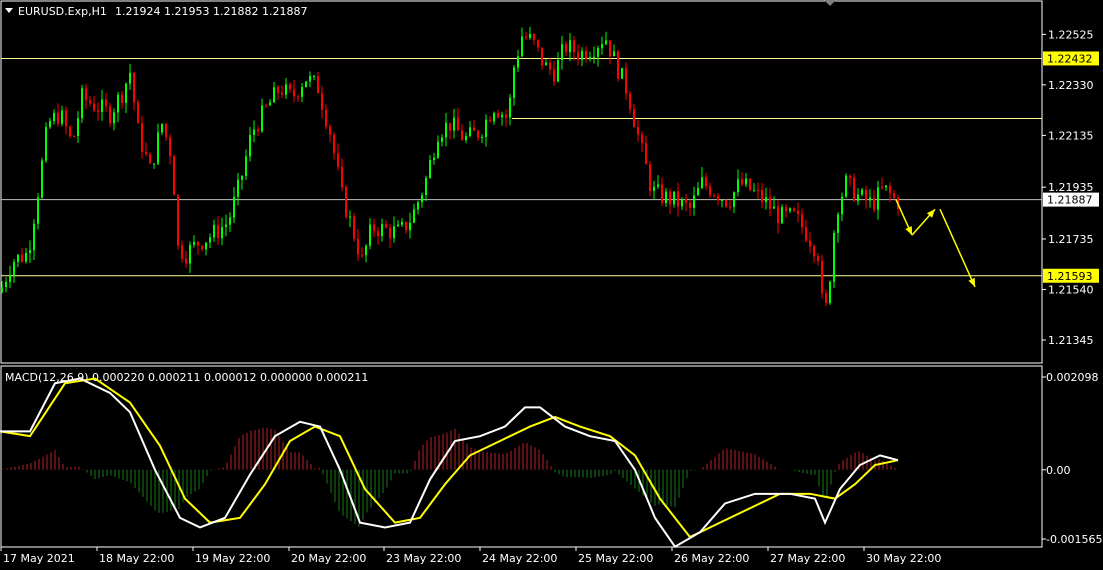 This screenshot has height=570, width=1103. What do you see at coordinates (1072, 377) in the screenshot?
I see `macd-tick-label: 0.002098` at bounding box center [1072, 377].